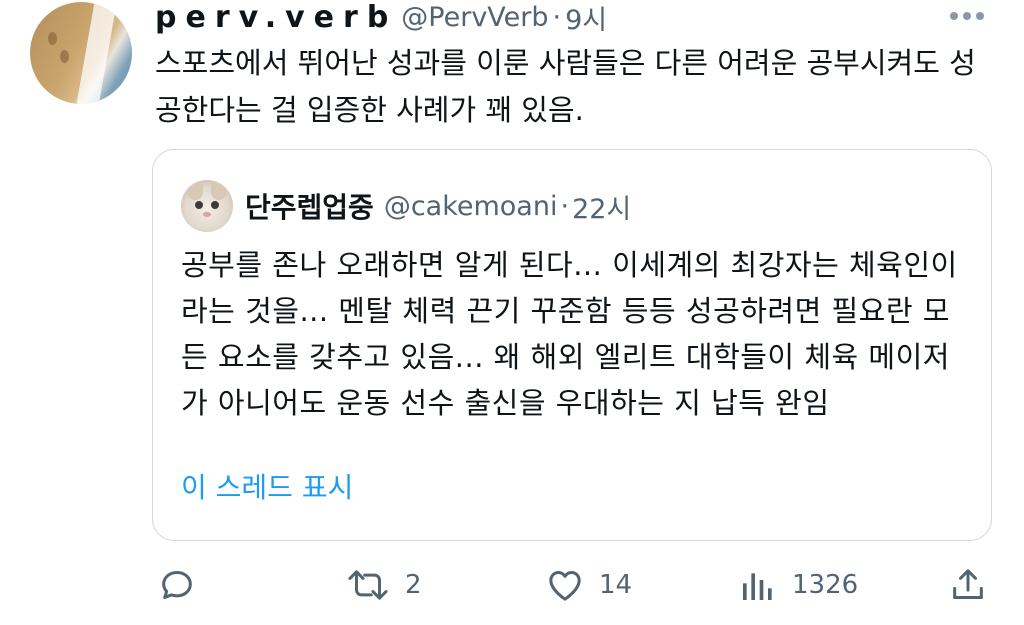 This screenshot has width=1024, height=625. What do you see at coordinates (601, 206) in the screenshot?
I see `quoted-tweet-timestamp: 22시` at bounding box center [601, 206].